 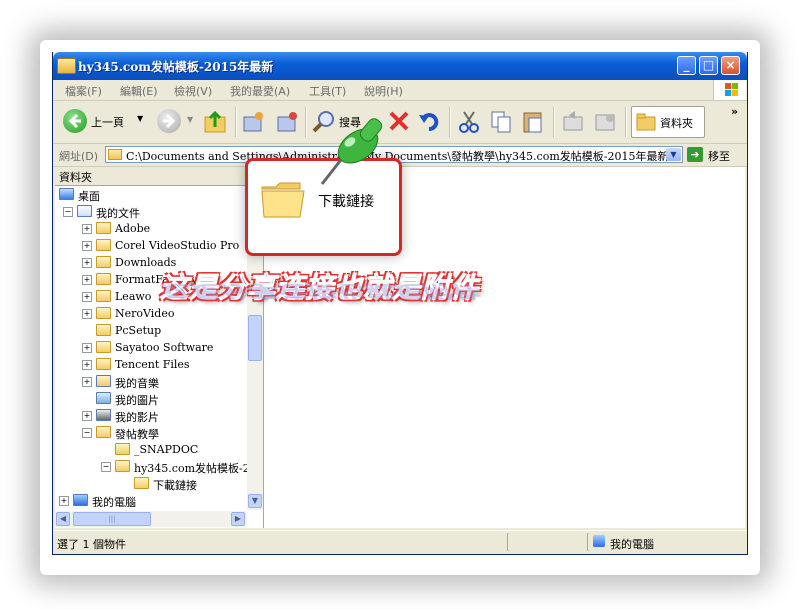 What do you see at coordinates (676, 123) in the screenshot?
I see `folders-label: 資料夾` at bounding box center [676, 123].